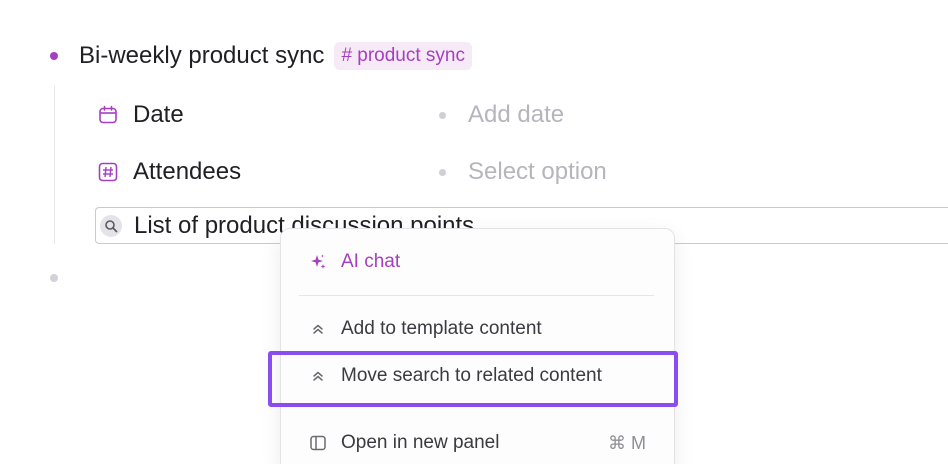 Image resolution: width=948 pixels, height=464 pixels. Describe the element at coordinates (627, 442) in the screenshot. I see `keyboard-shortcut: ⌘ M` at that location.